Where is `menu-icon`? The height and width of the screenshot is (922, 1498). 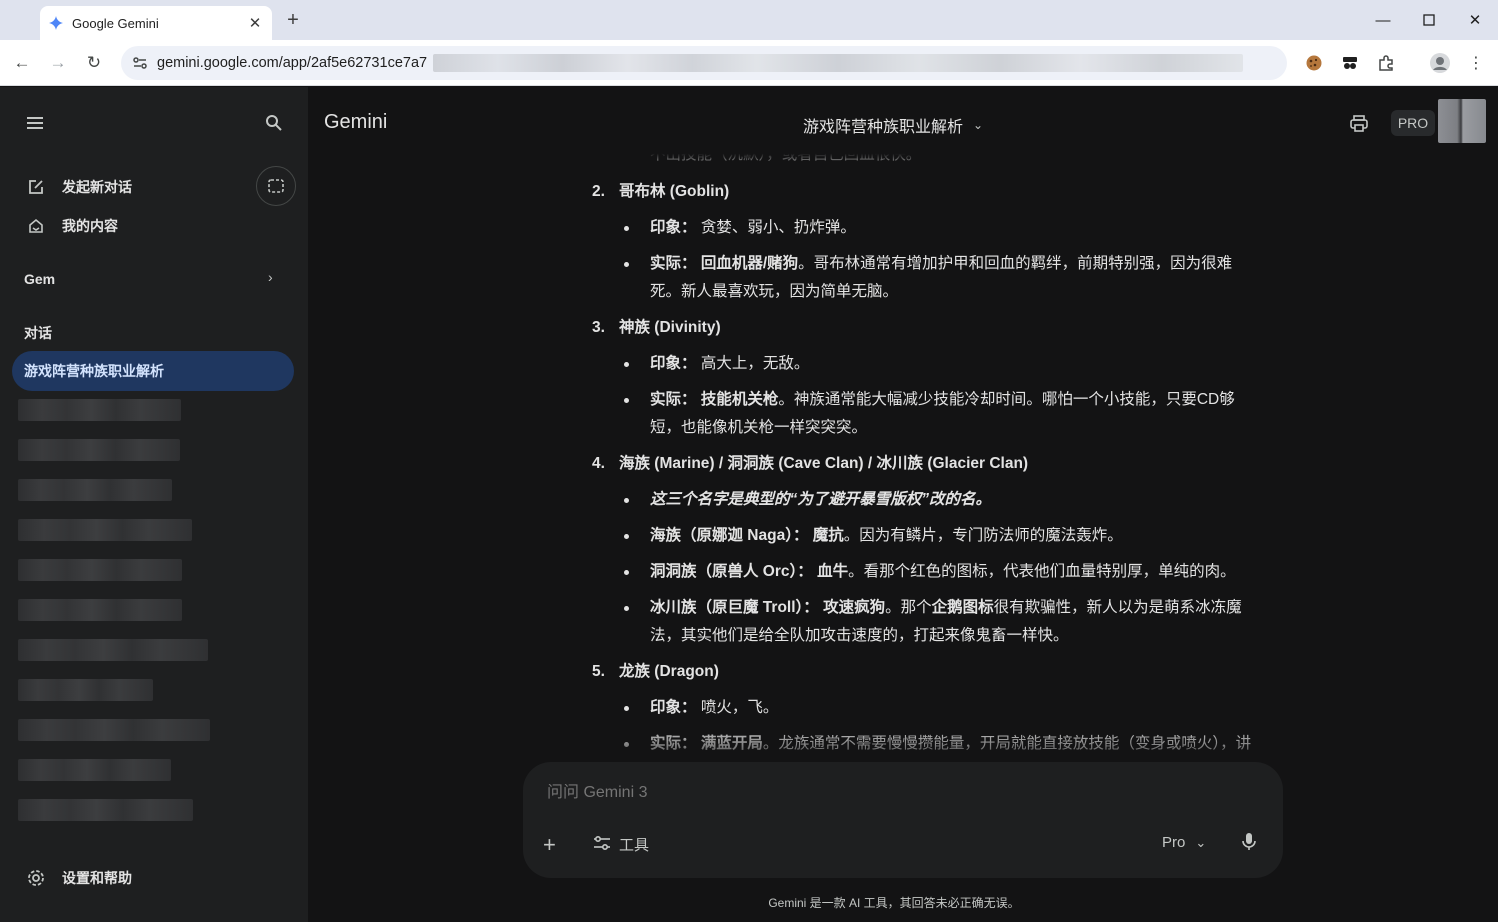
menu-icon is located at coordinates (36, 123).